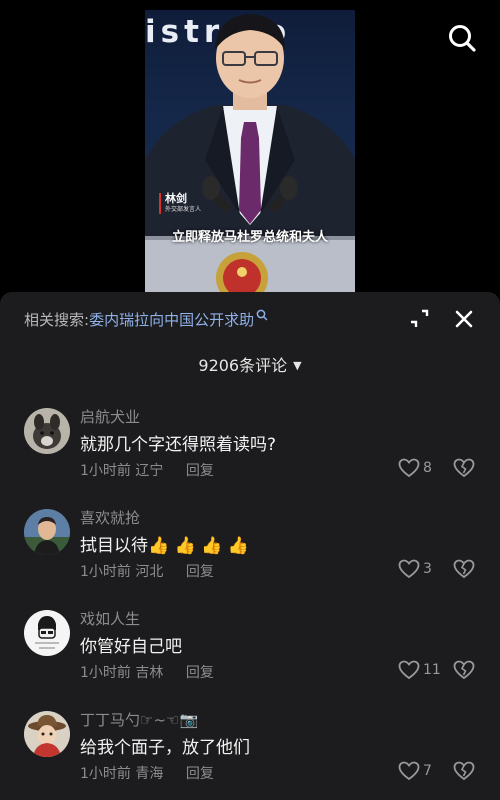  Describe the element at coordinates (432, 670) in the screenshot. I see `like-count: 11` at that location.